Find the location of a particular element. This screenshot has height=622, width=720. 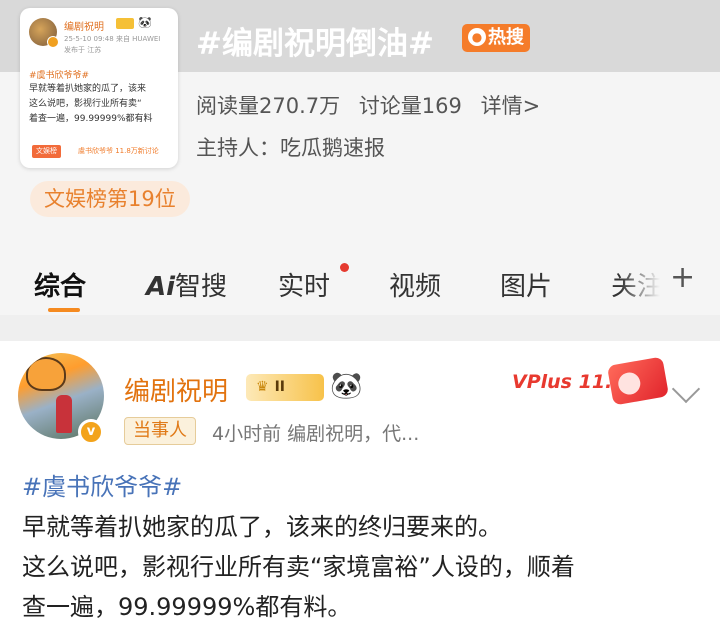

verified-icon: v is located at coordinates (91, 432).